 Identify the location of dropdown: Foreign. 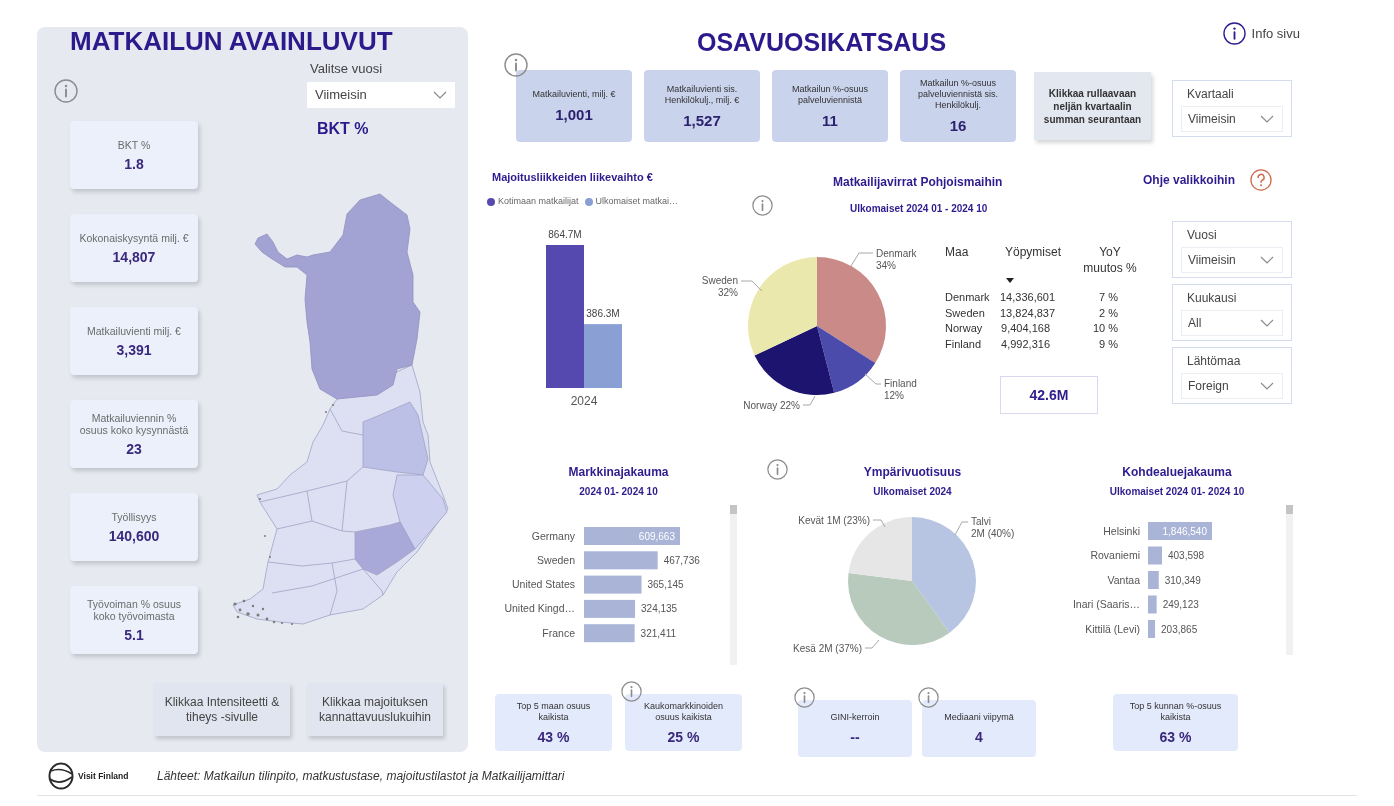
(1232, 386).